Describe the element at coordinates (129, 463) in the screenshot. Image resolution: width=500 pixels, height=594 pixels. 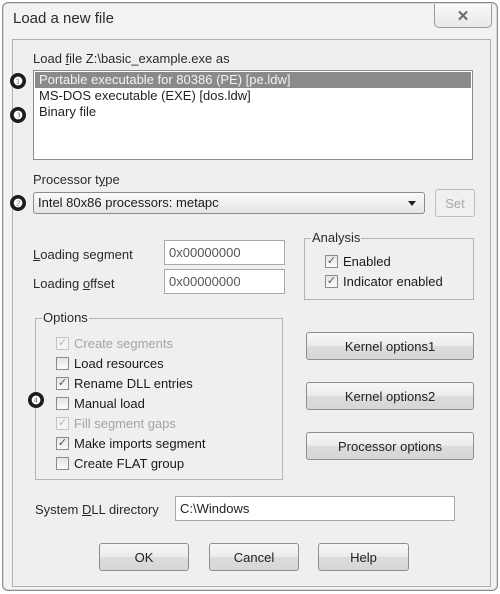
I see `create-flat-group-label: Create FLAT group` at that location.